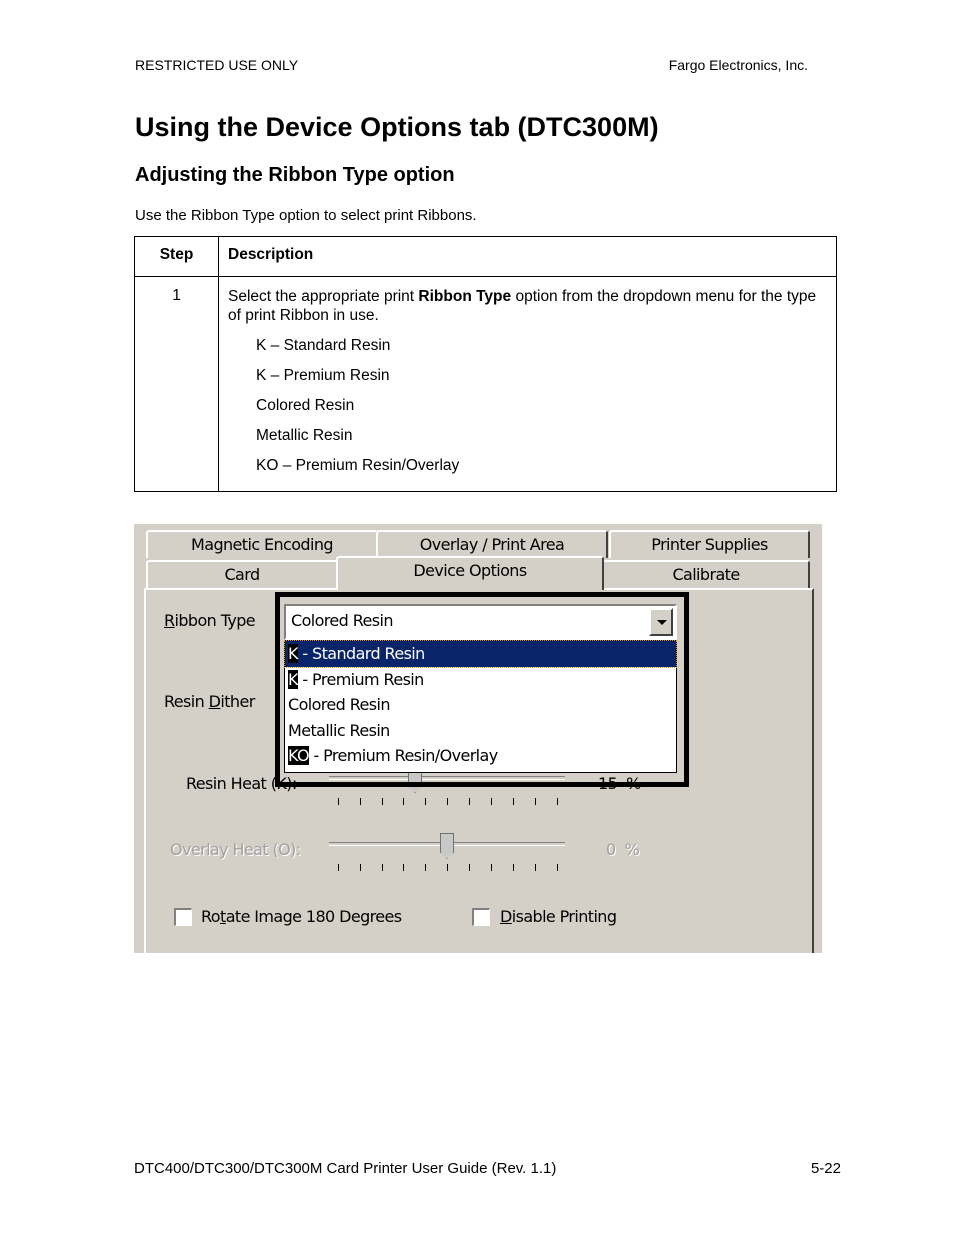 Image resolution: width=954 pixels, height=1235 pixels. Describe the element at coordinates (480, 654) in the screenshot. I see `dropdown-option-k-standard-resin: K - Standard Resin` at that location.